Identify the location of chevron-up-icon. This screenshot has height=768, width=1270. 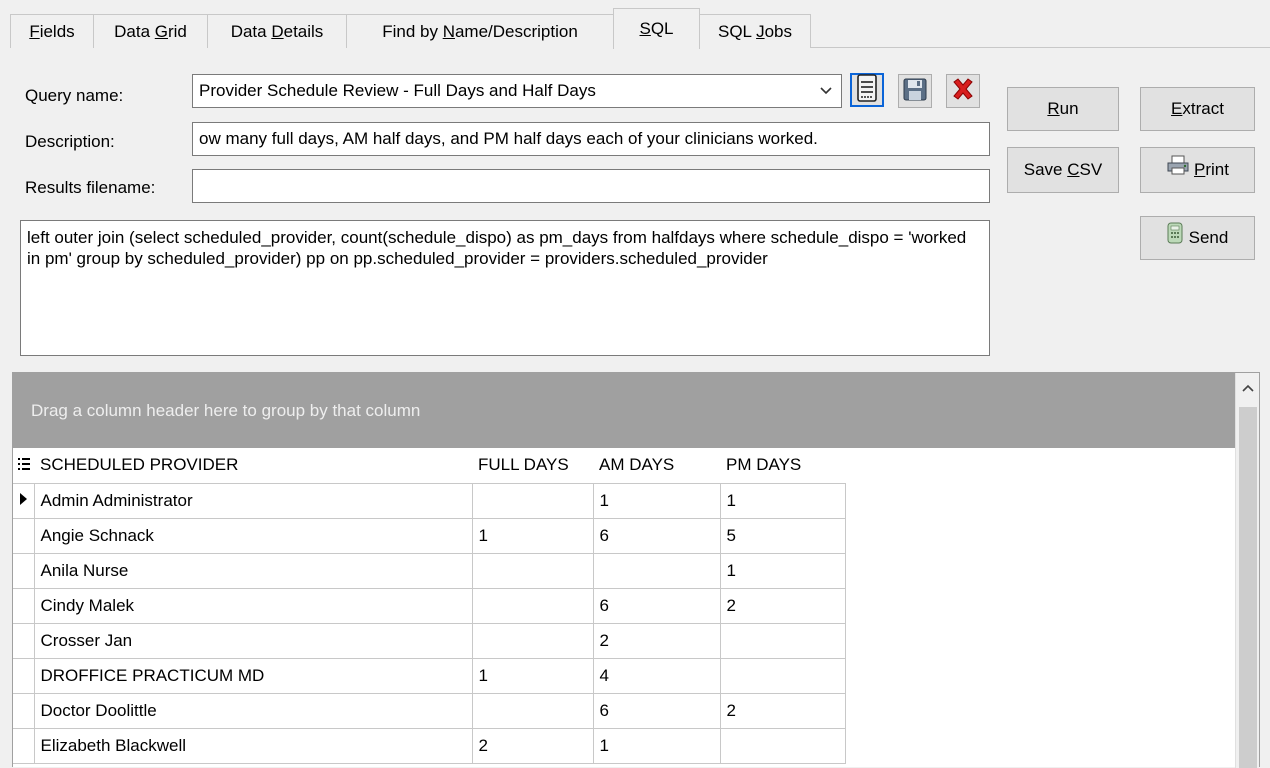
(1248, 389).